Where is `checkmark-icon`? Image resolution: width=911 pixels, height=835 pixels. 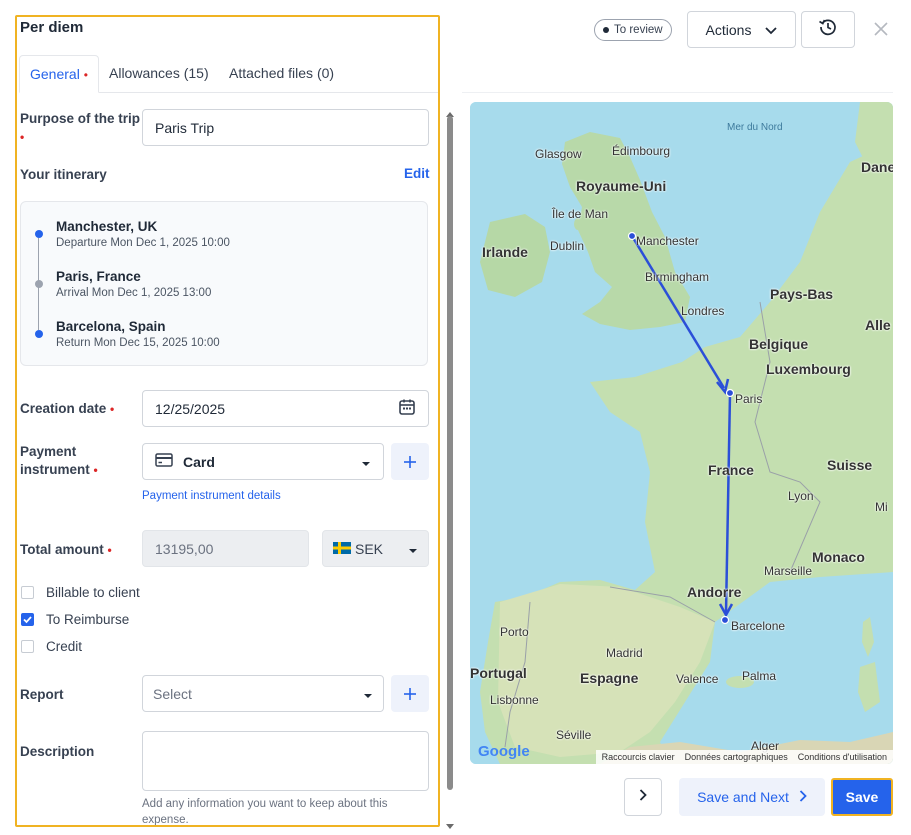
checkmark-icon is located at coordinates (27, 620).